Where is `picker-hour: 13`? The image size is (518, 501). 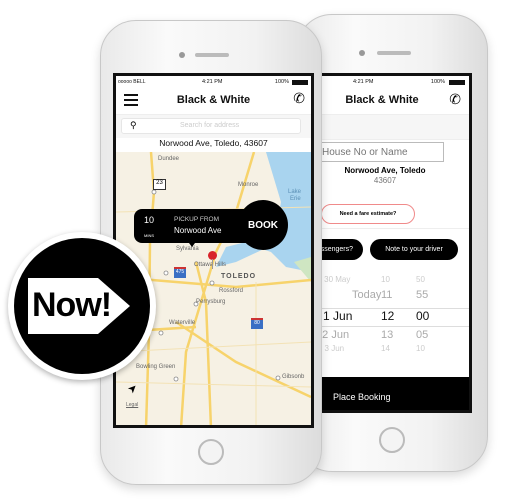 picker-hour: 13 is located at coordinates (387, 335).